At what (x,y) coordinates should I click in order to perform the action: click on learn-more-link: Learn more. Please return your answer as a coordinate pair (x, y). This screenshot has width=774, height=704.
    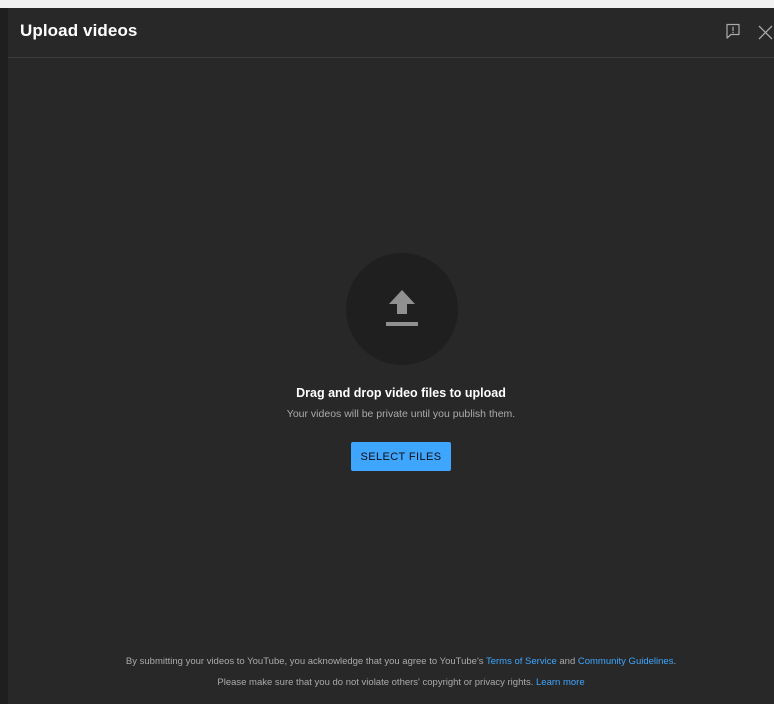
    Looking at the image, I should click on (560, 682).